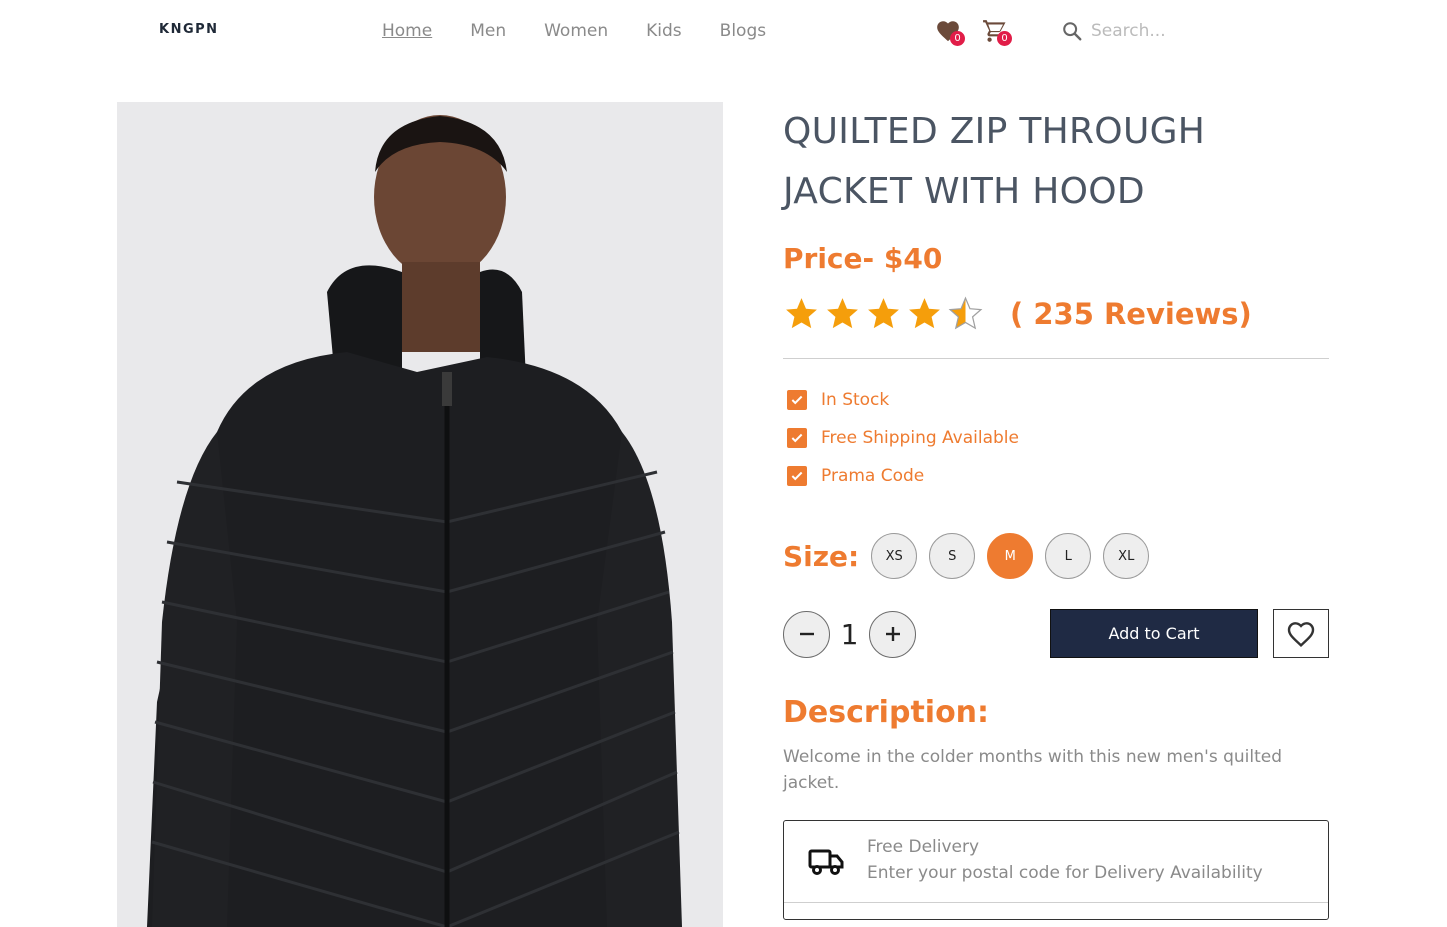 The height and width of the screenshot is (927, 1447). I want to click on size-option-l: L, so click(1068, 556).